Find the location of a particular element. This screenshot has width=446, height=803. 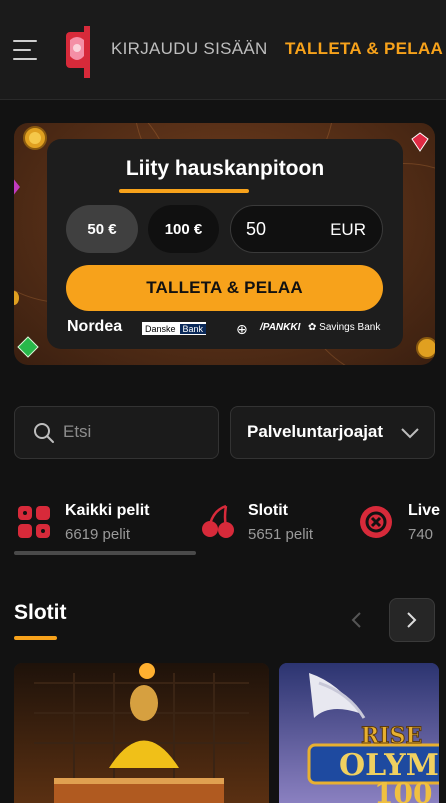

search-icon is located at coordinates (44, 433).